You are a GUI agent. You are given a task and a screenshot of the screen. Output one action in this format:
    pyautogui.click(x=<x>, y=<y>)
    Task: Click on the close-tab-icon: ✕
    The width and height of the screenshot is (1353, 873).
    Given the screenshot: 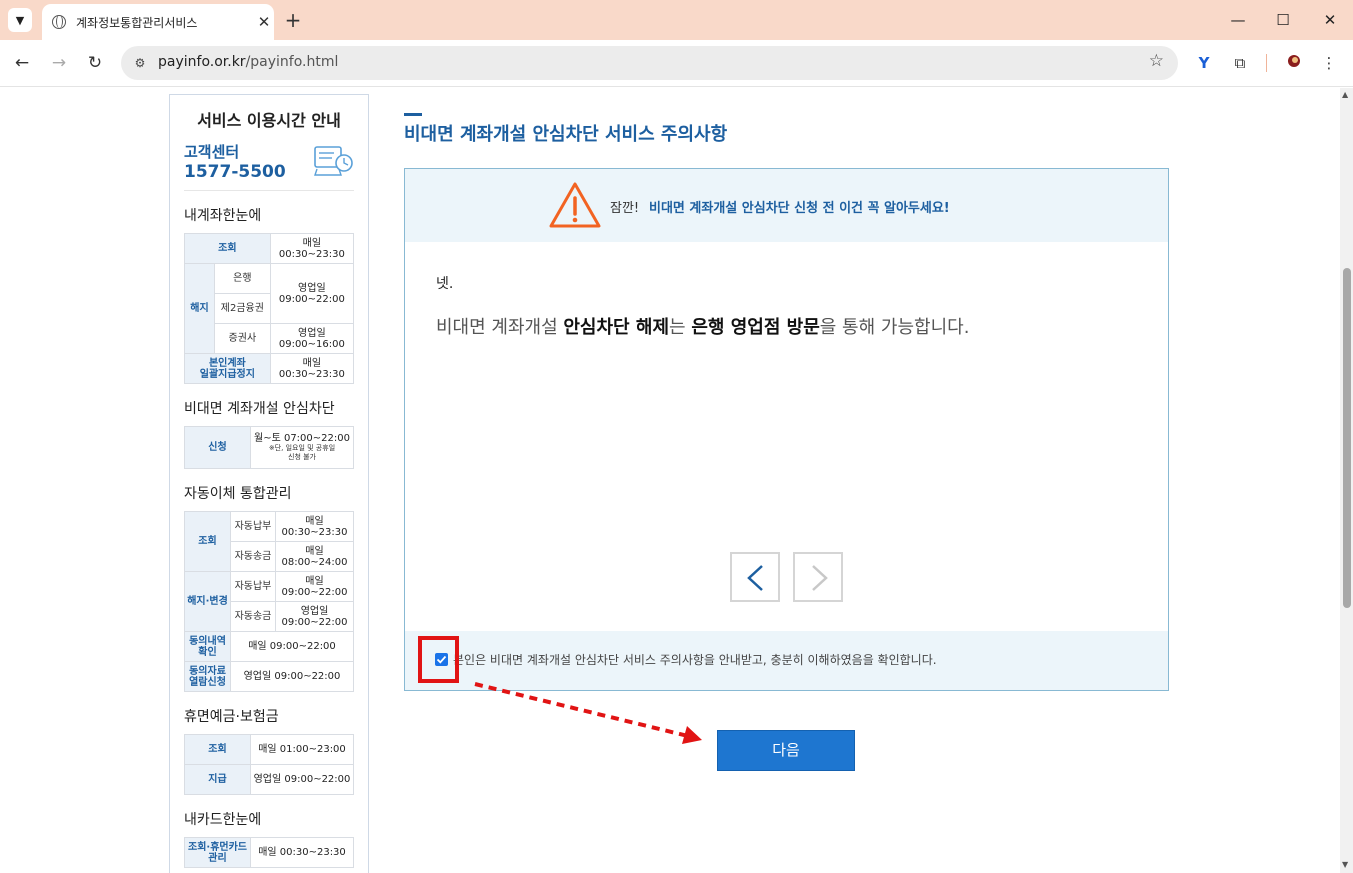 What is the action you would take?
    pyautogui.click(x=264, y=22)
    